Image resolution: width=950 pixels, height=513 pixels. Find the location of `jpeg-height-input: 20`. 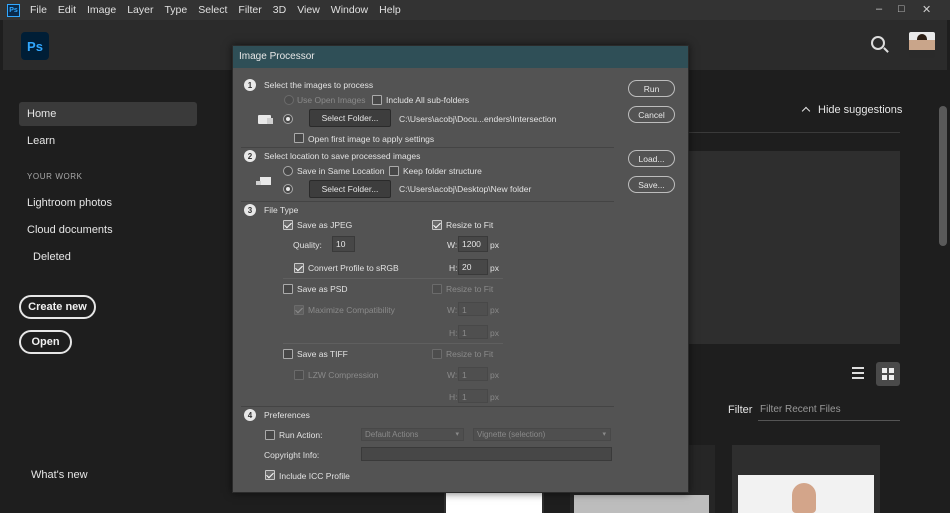

jpeg-height-input: 20 is located at coordinates (473, 267).